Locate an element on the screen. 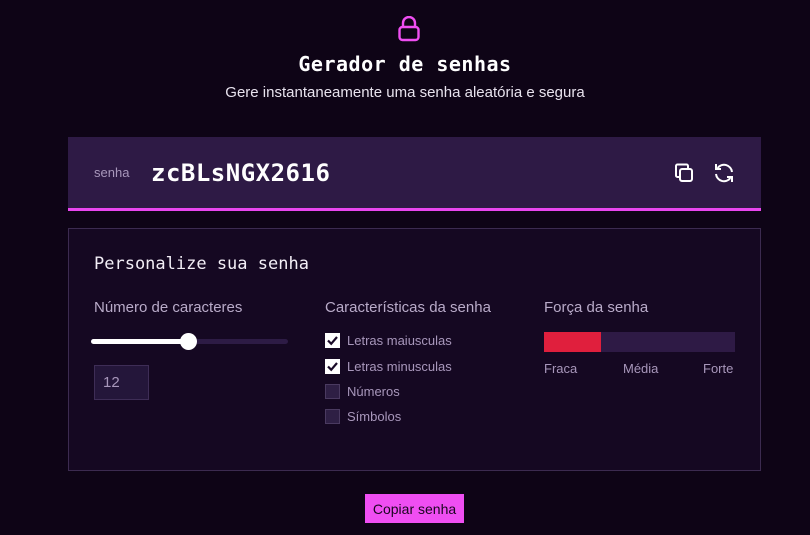  strength-level-medium: Média is located at coordinates (641, 368).